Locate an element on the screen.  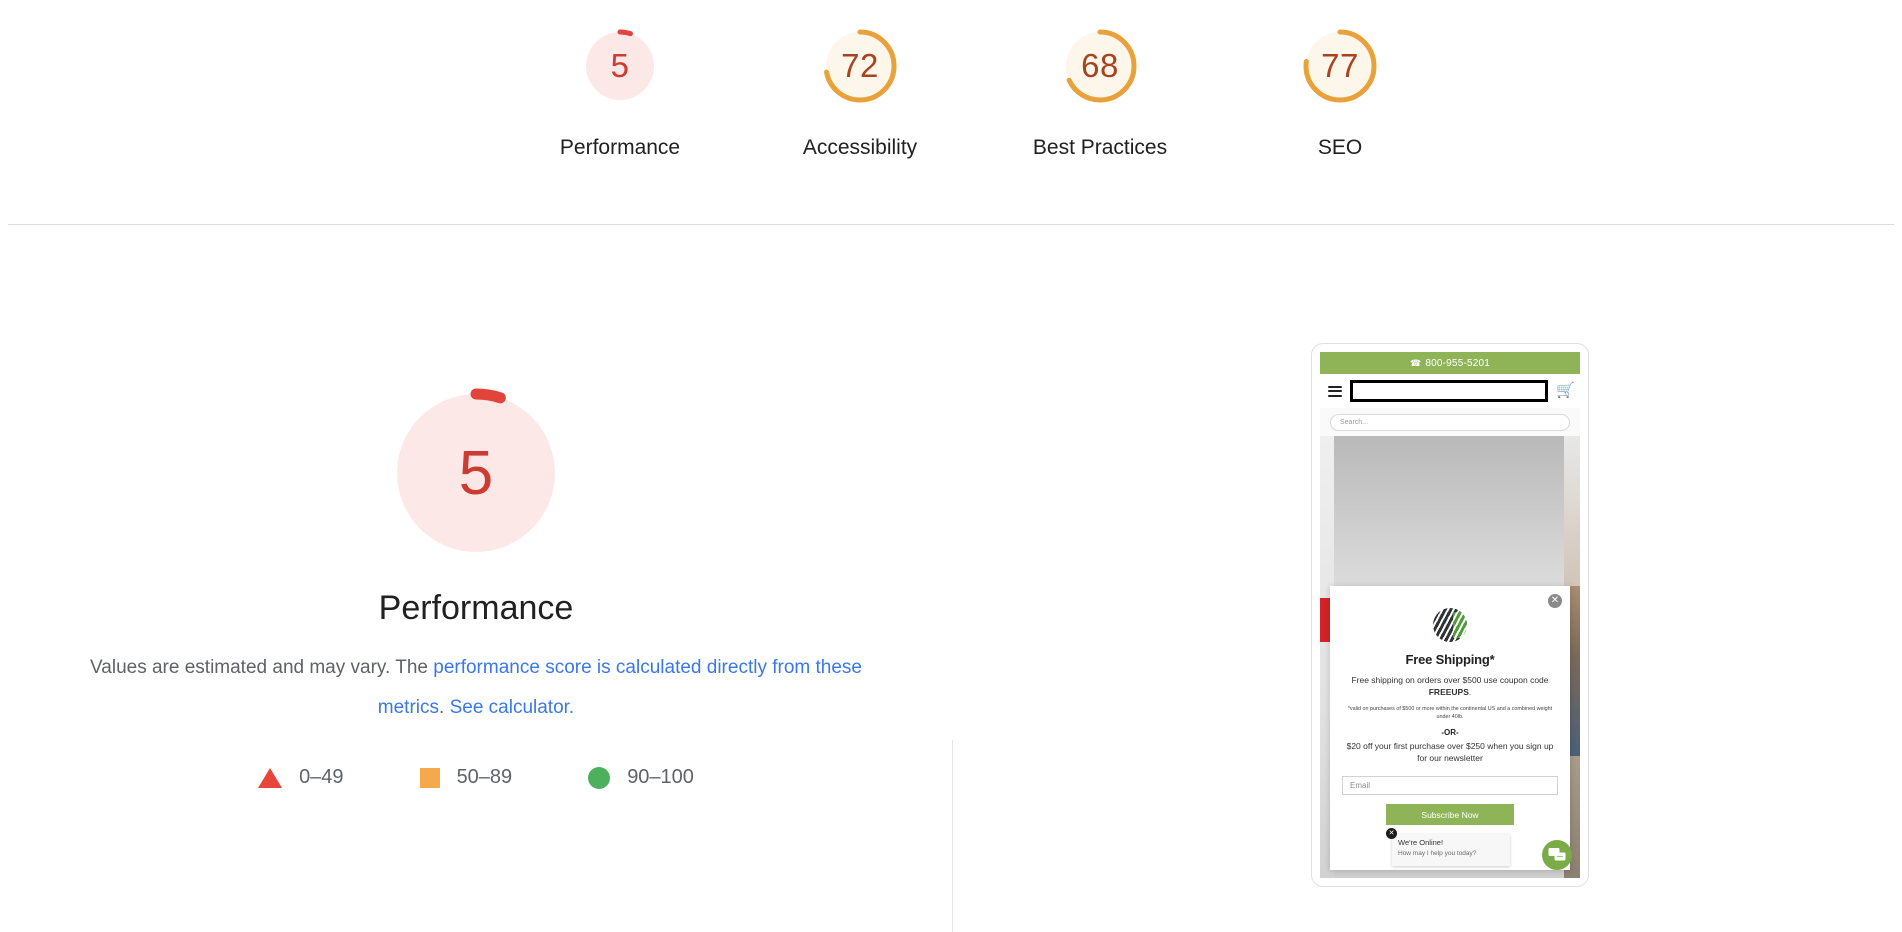
summary-gauge-seo: 77 SEO is located at coordinates (1340, 89).